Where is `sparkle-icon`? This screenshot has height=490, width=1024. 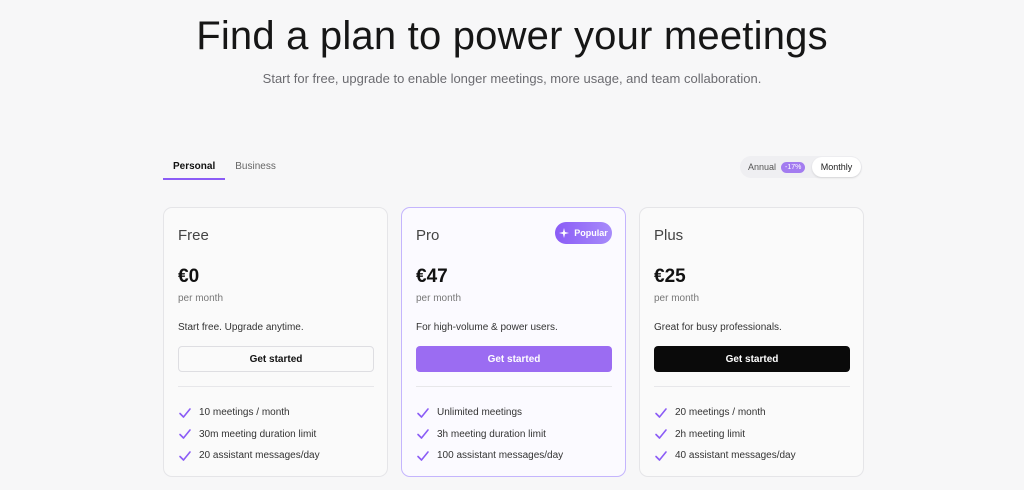
sparkle-icon is located at coordinates (564, 233).